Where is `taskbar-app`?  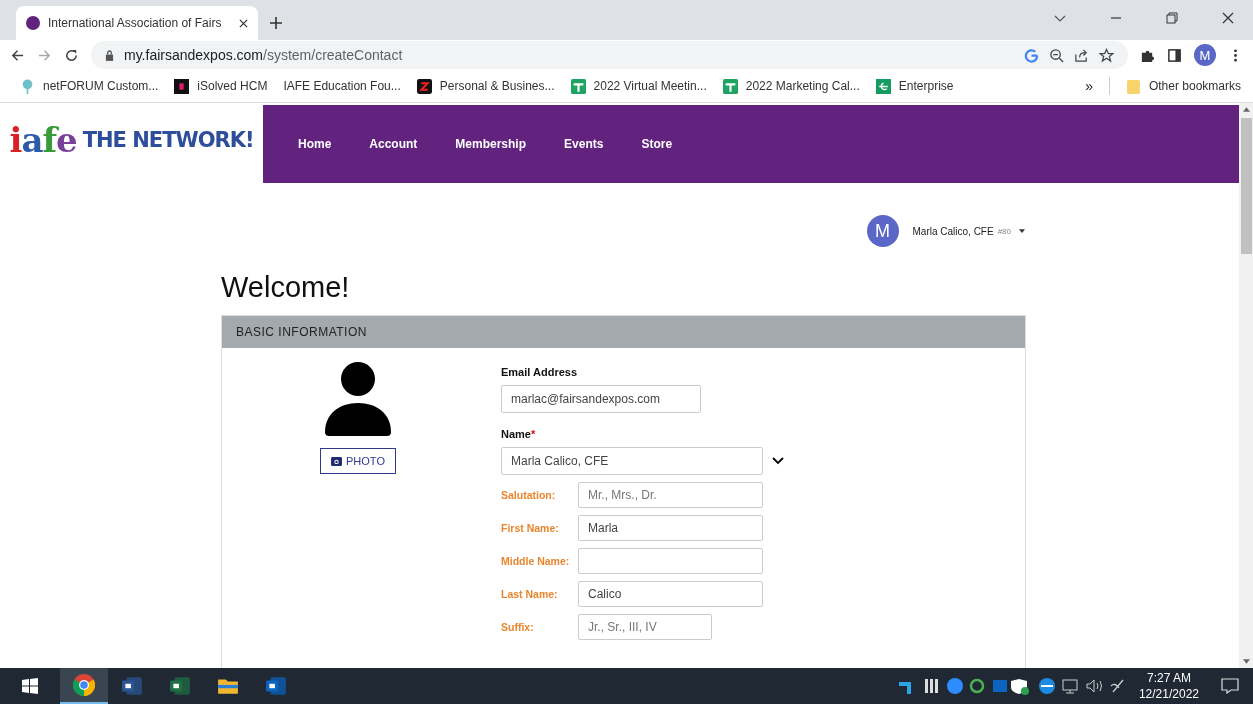 taskbar-app is located at coordinates (84, 686).